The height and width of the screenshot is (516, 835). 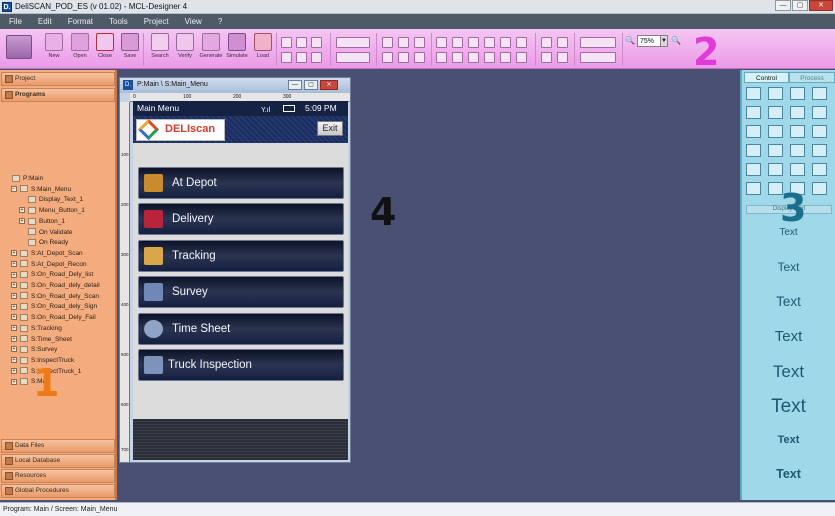 I want to click on menu-tools: Tools, so click(x=118, y=21).